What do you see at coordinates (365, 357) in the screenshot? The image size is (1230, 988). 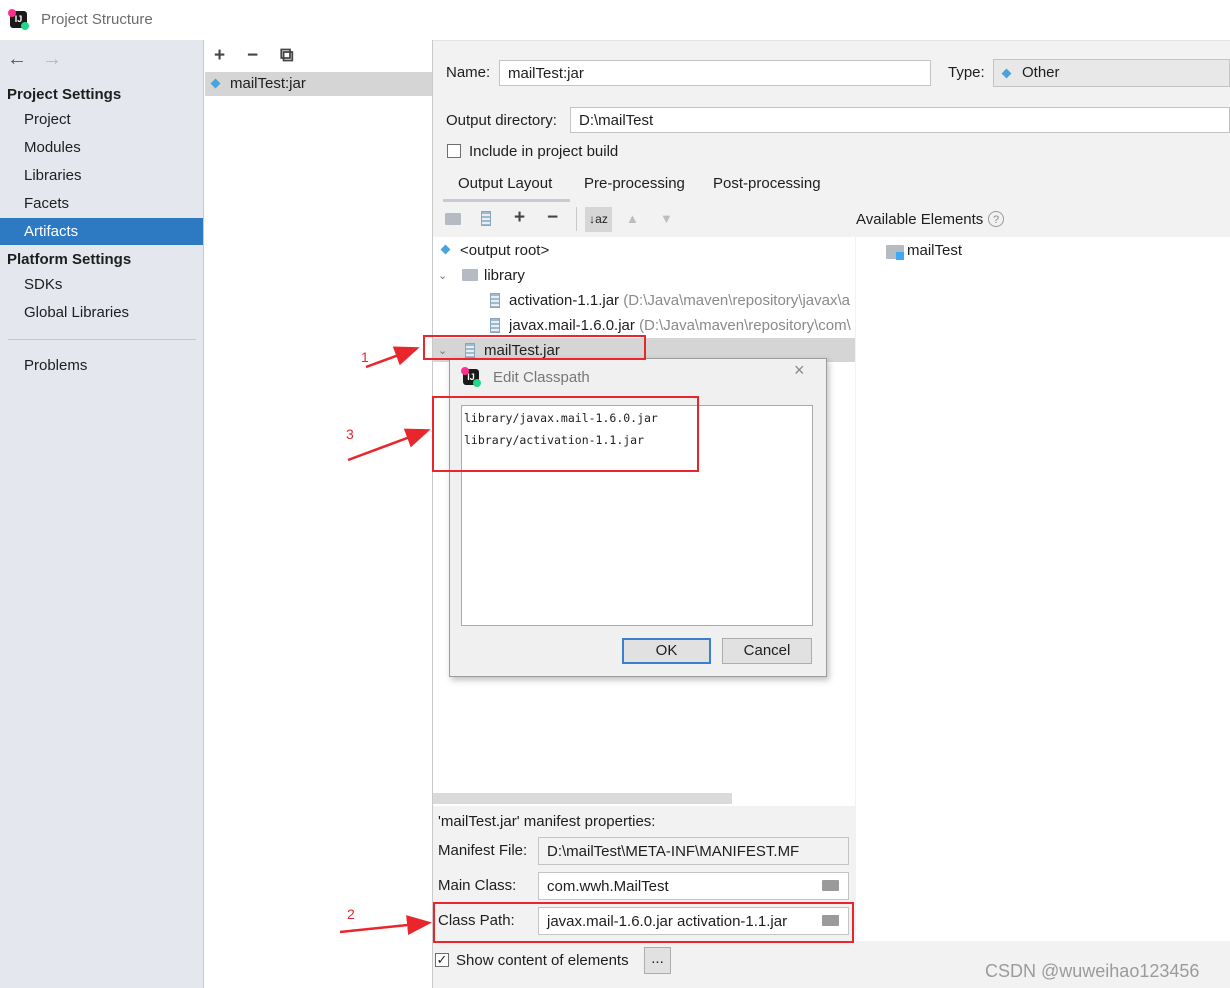 I see `annotation-number-1: 1` at bounding box center [365, 357].